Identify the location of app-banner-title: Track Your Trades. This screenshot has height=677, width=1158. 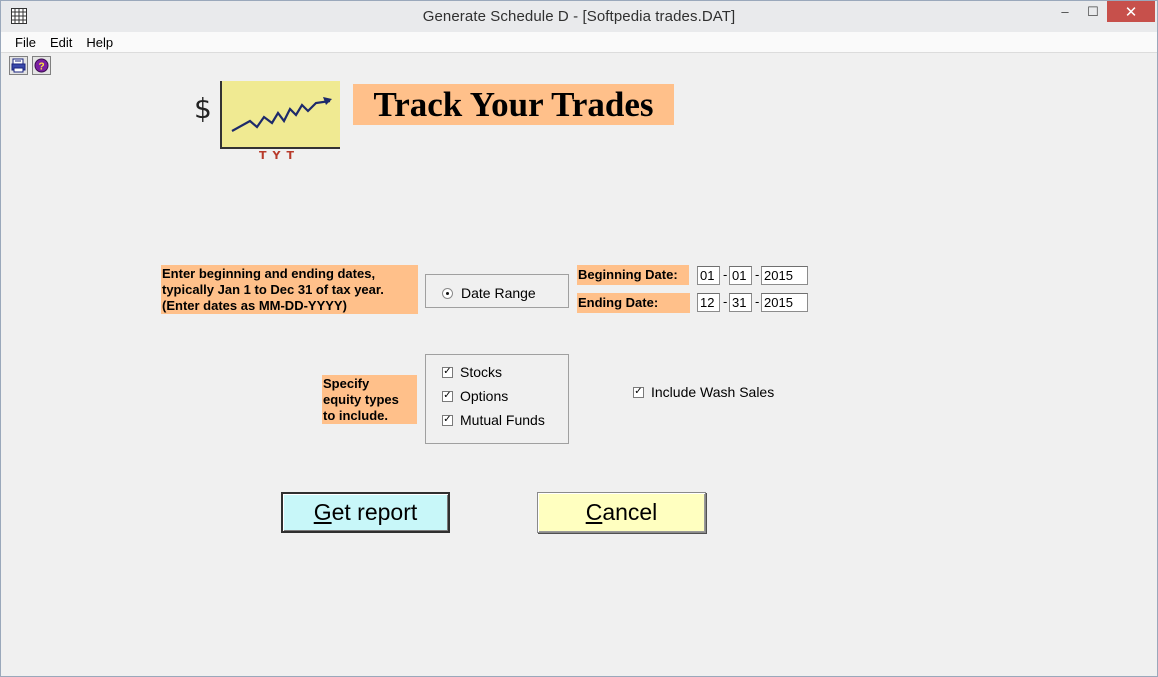
(513, 104).